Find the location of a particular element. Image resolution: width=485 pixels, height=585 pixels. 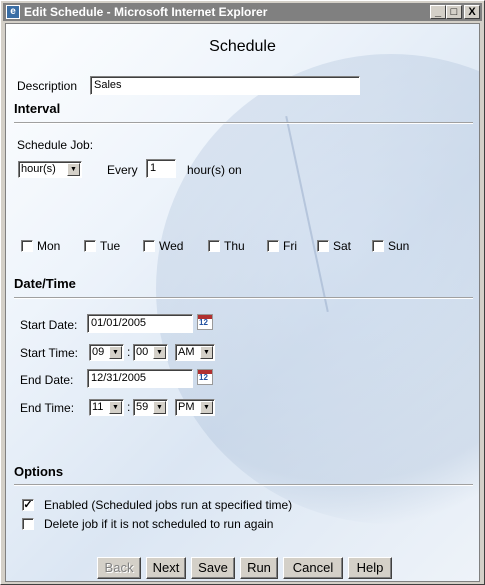

enabled-checkbox: ✓ is located at coordinates (28, 505).